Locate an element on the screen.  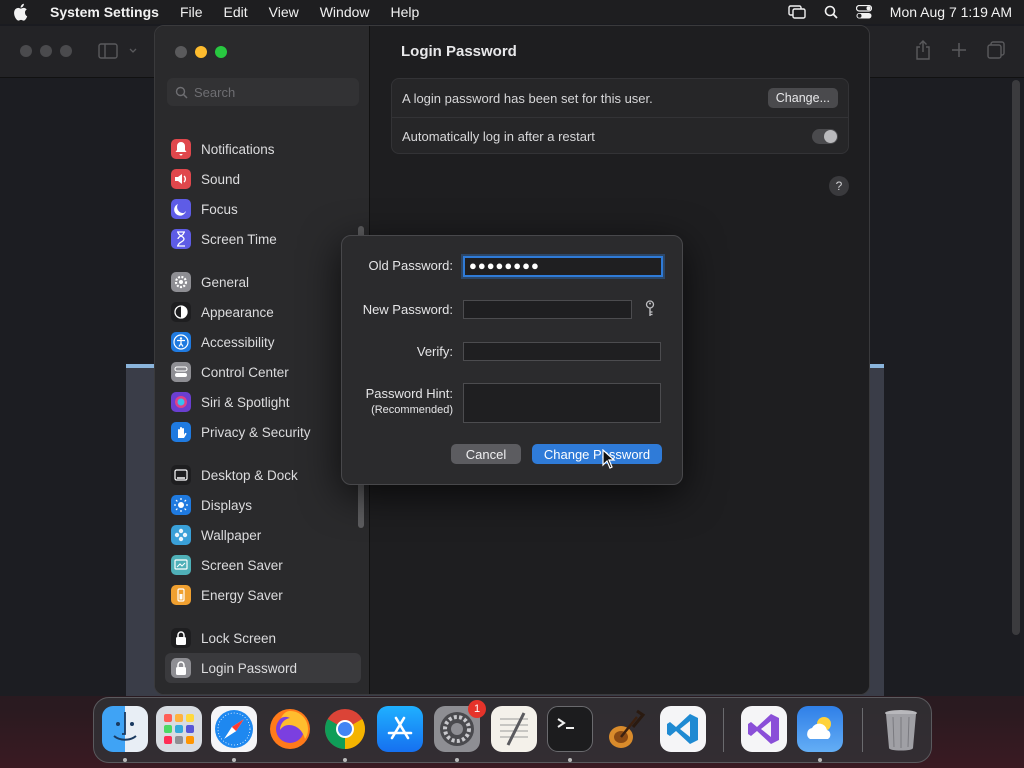
speaker-icon is located at coordinates (181, 179).